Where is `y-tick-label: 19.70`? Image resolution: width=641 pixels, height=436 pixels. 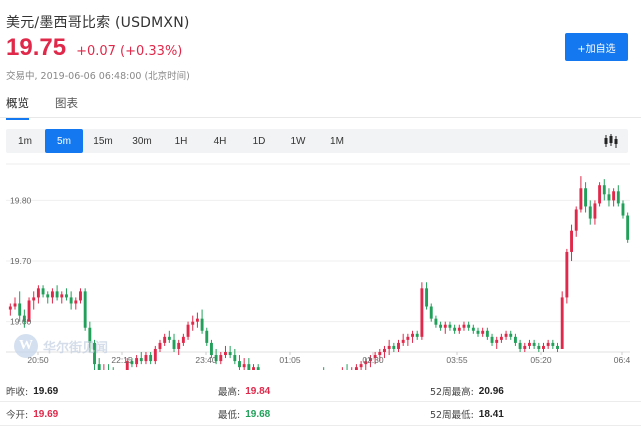
y-tick-label: 19.70 is located at coordinates (21, 261).